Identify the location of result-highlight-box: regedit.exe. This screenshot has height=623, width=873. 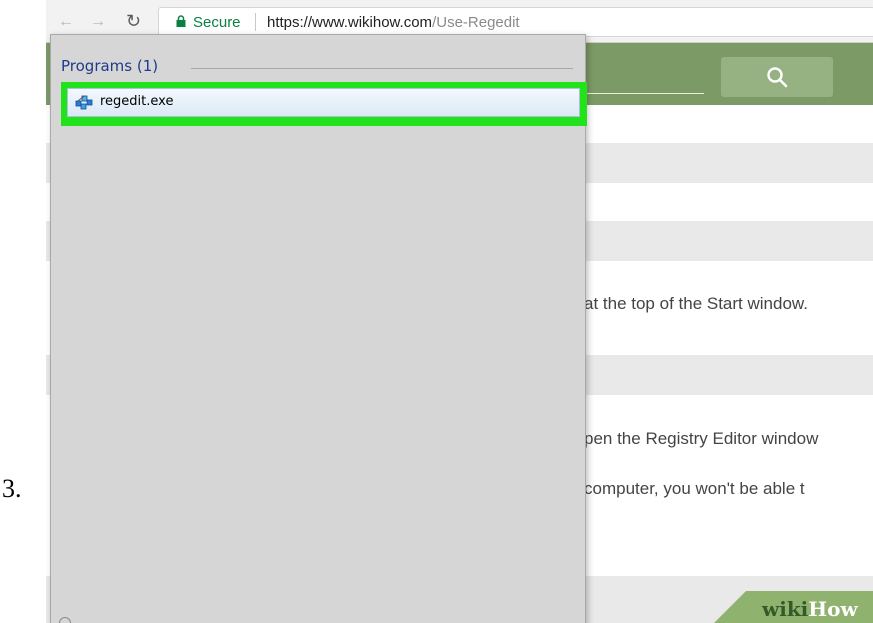
(324, 104).